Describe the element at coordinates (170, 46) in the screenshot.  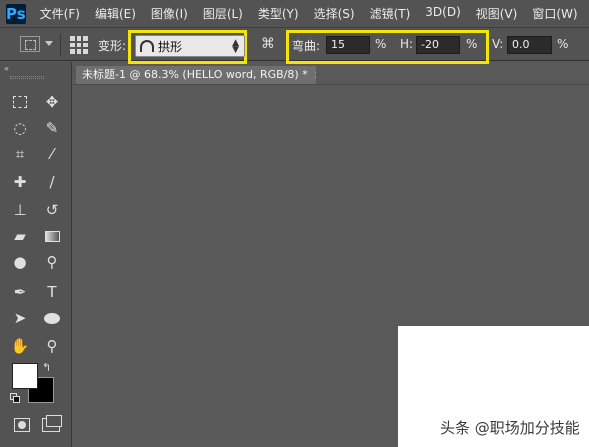
I see `warp-style-value: 拱形` at that location.